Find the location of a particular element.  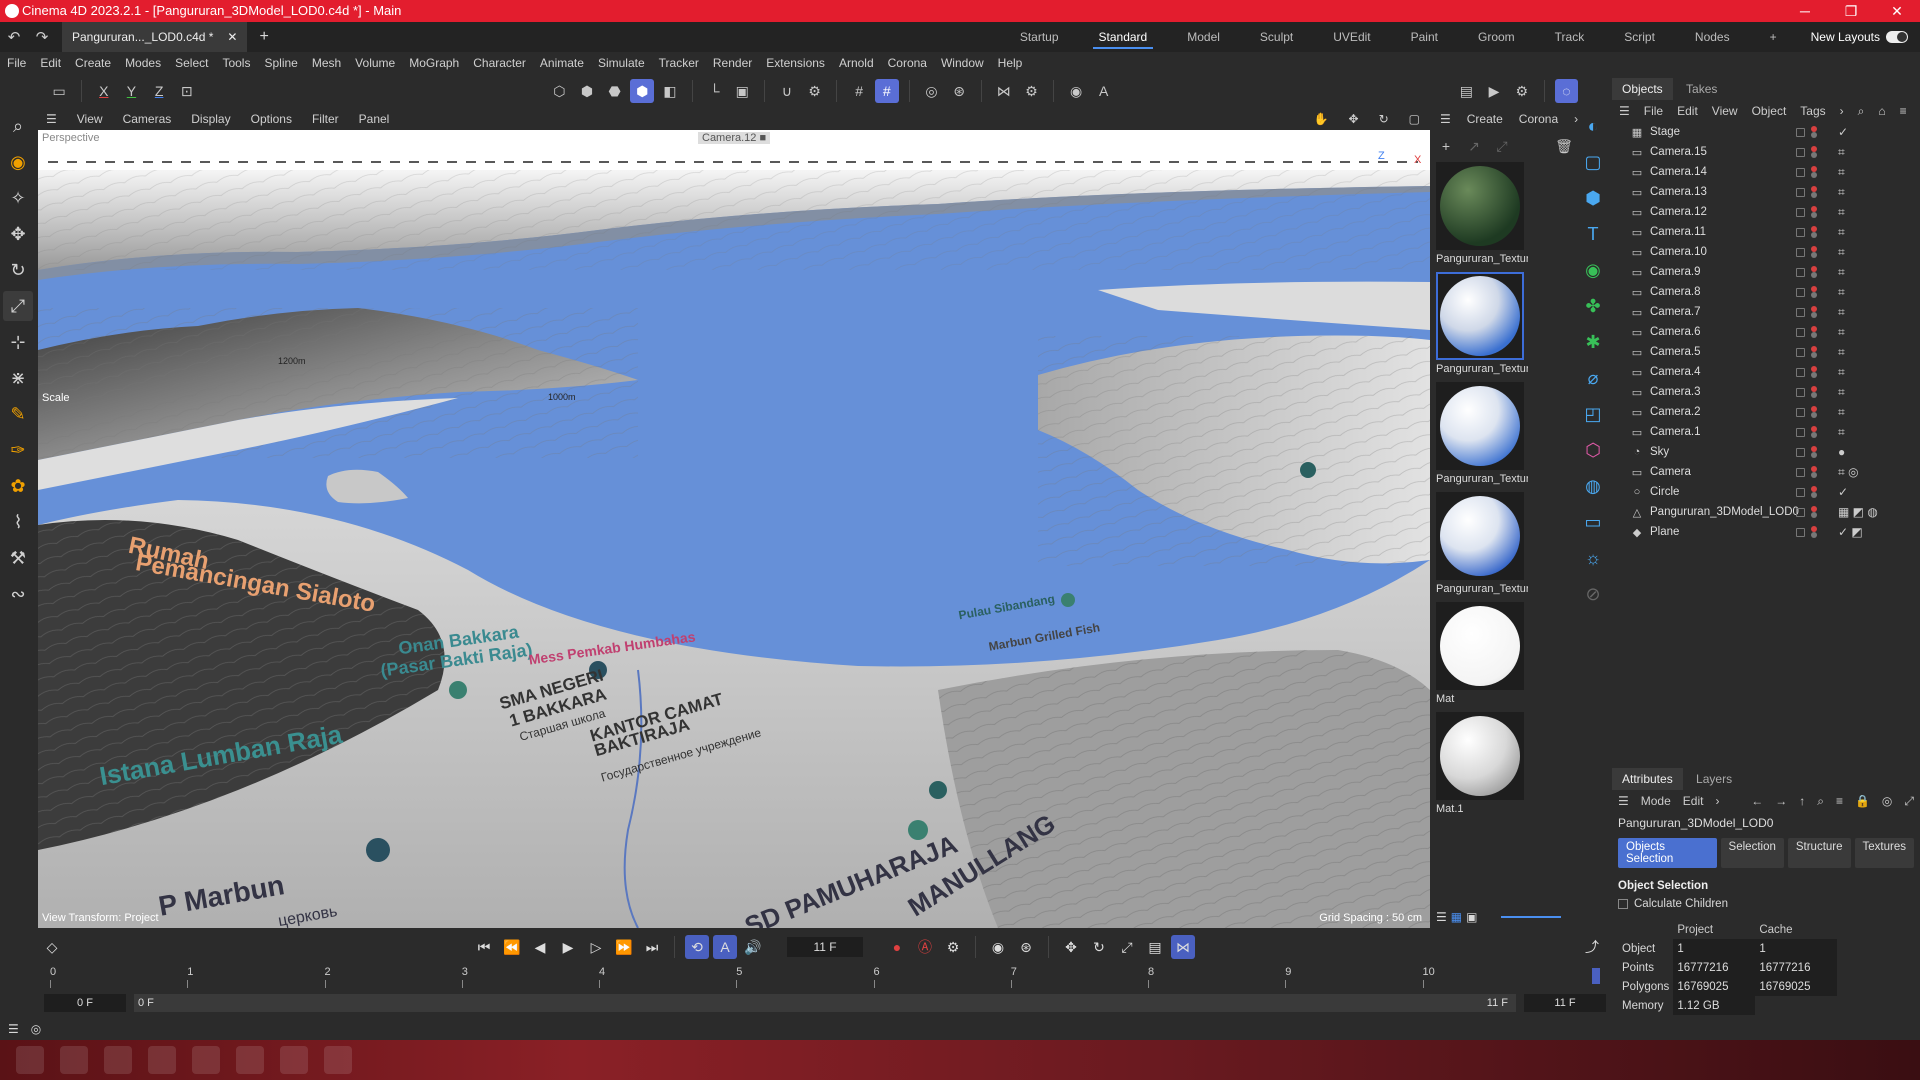

volume-icon: ⬡ is located at coordinates (1593, 450).